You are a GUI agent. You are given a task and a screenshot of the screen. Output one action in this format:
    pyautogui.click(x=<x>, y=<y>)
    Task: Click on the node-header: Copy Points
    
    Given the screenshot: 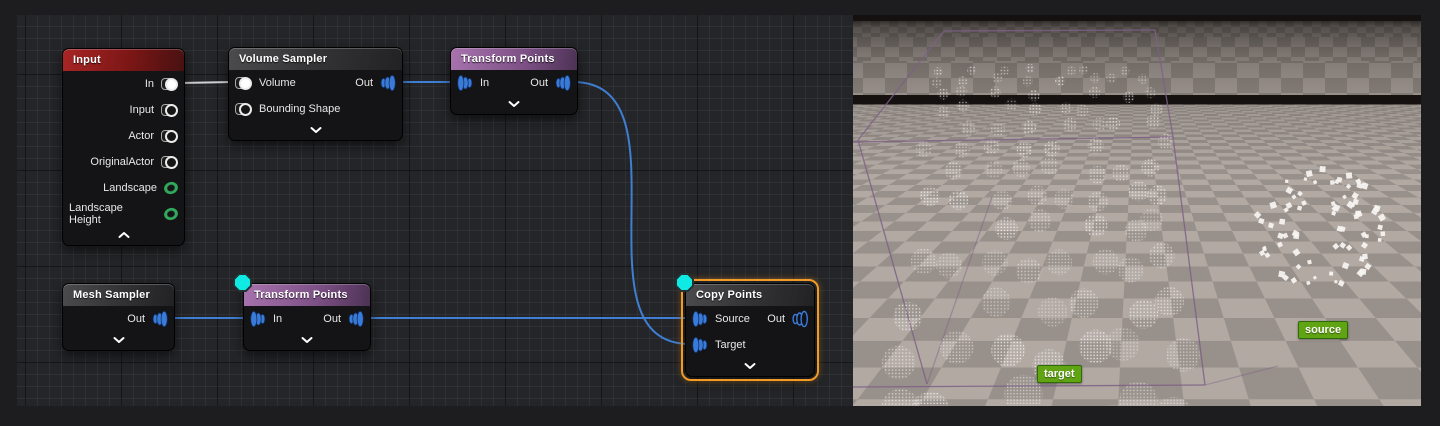 What is the action you would take?
    pyautogui.click(x=750, y=295)
    